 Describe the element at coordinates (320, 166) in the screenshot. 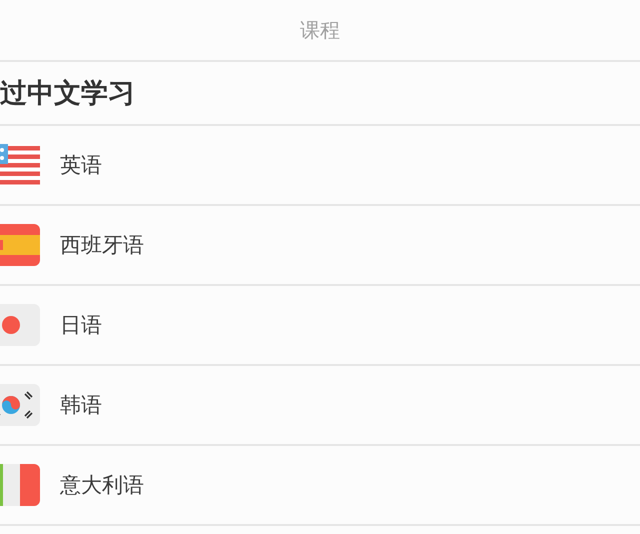

I see `course-item: 英语` at that location.